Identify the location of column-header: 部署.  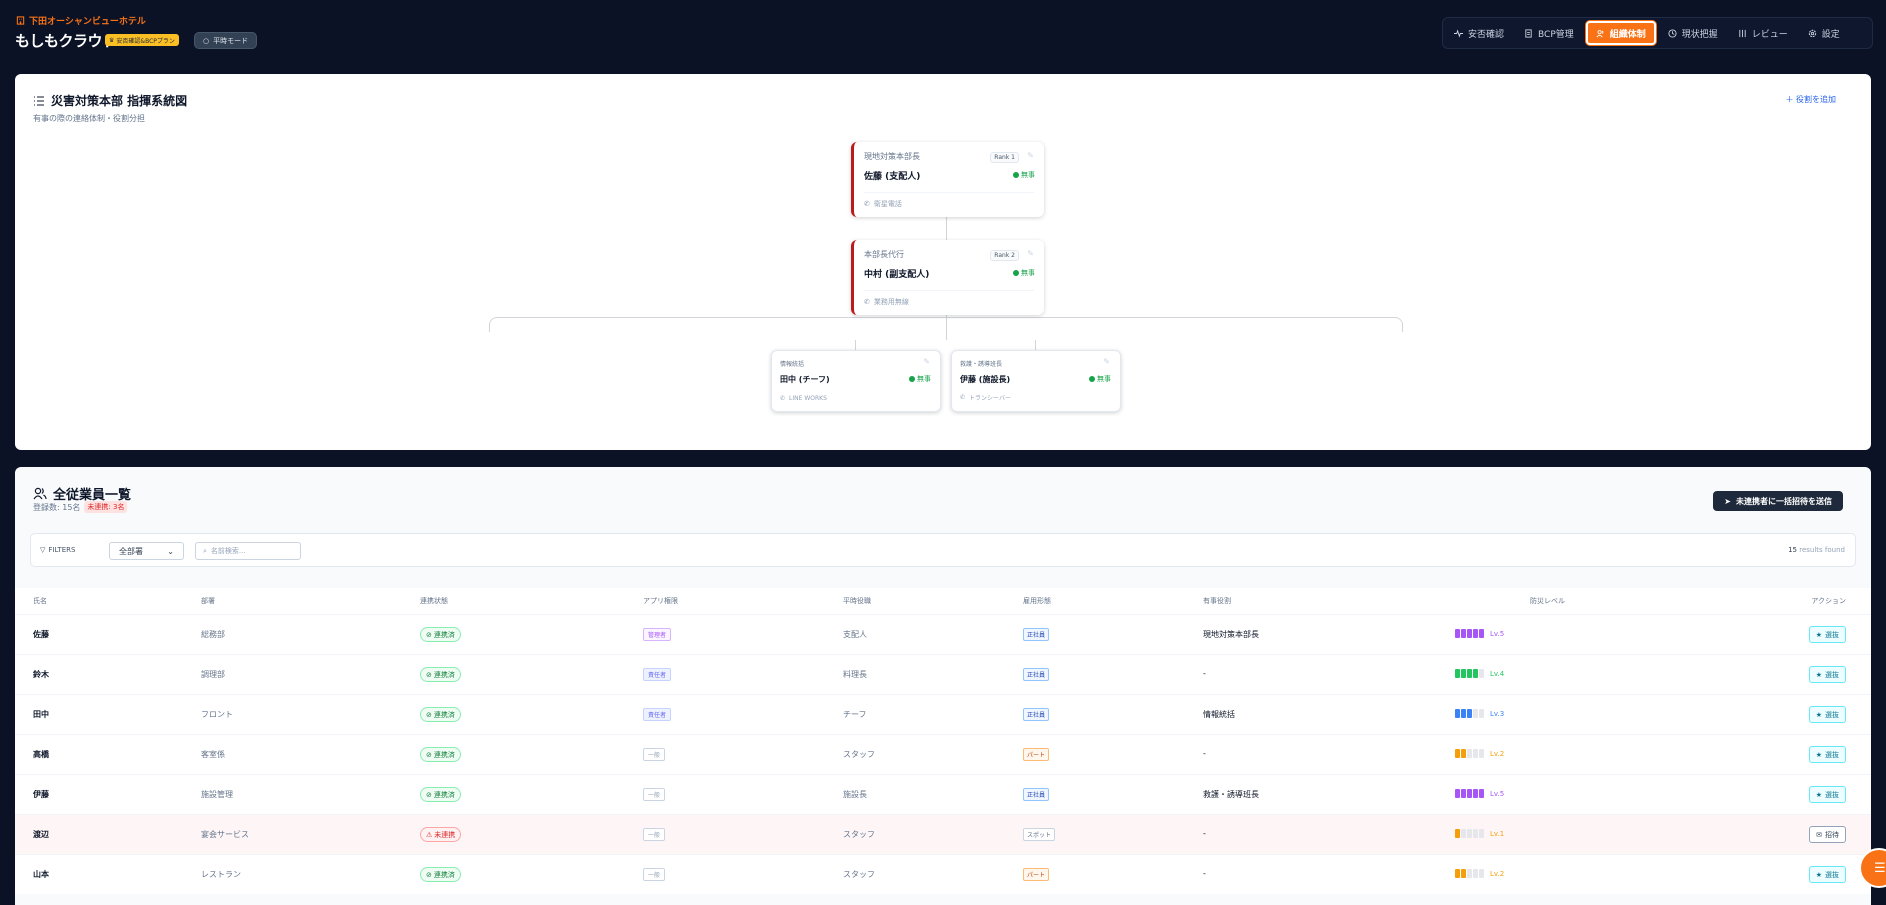
(208, 601).